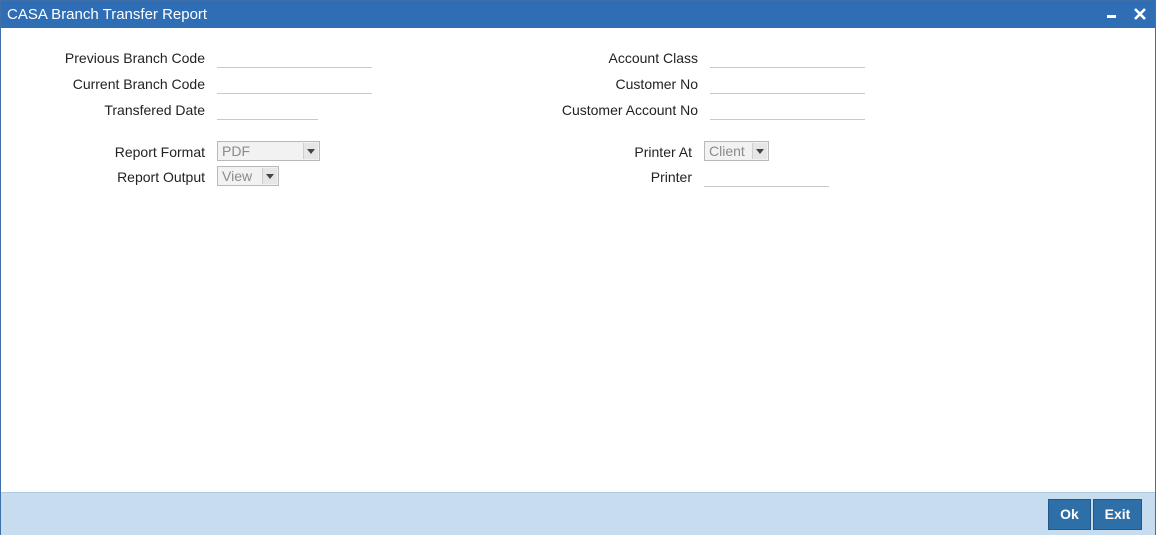 This screenshot has height=541, width=1156. What do you see at coordinates (653, 58) in the screenshot?
I see `account-class-label: Account Class` at bounding box center [653, 58].